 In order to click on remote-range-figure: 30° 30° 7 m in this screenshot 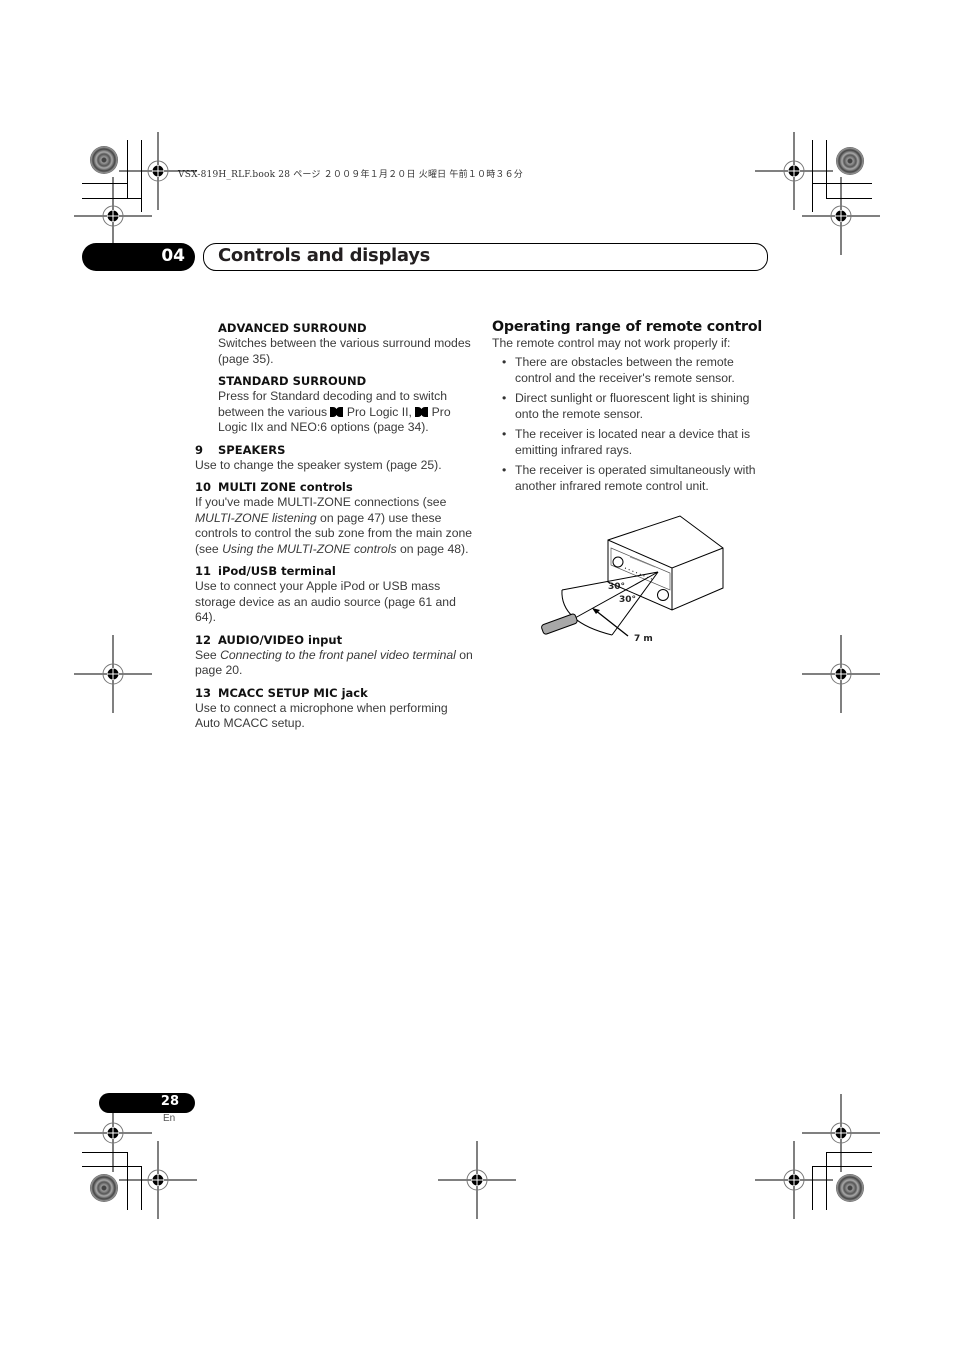, I will do `click(630, 582)`.